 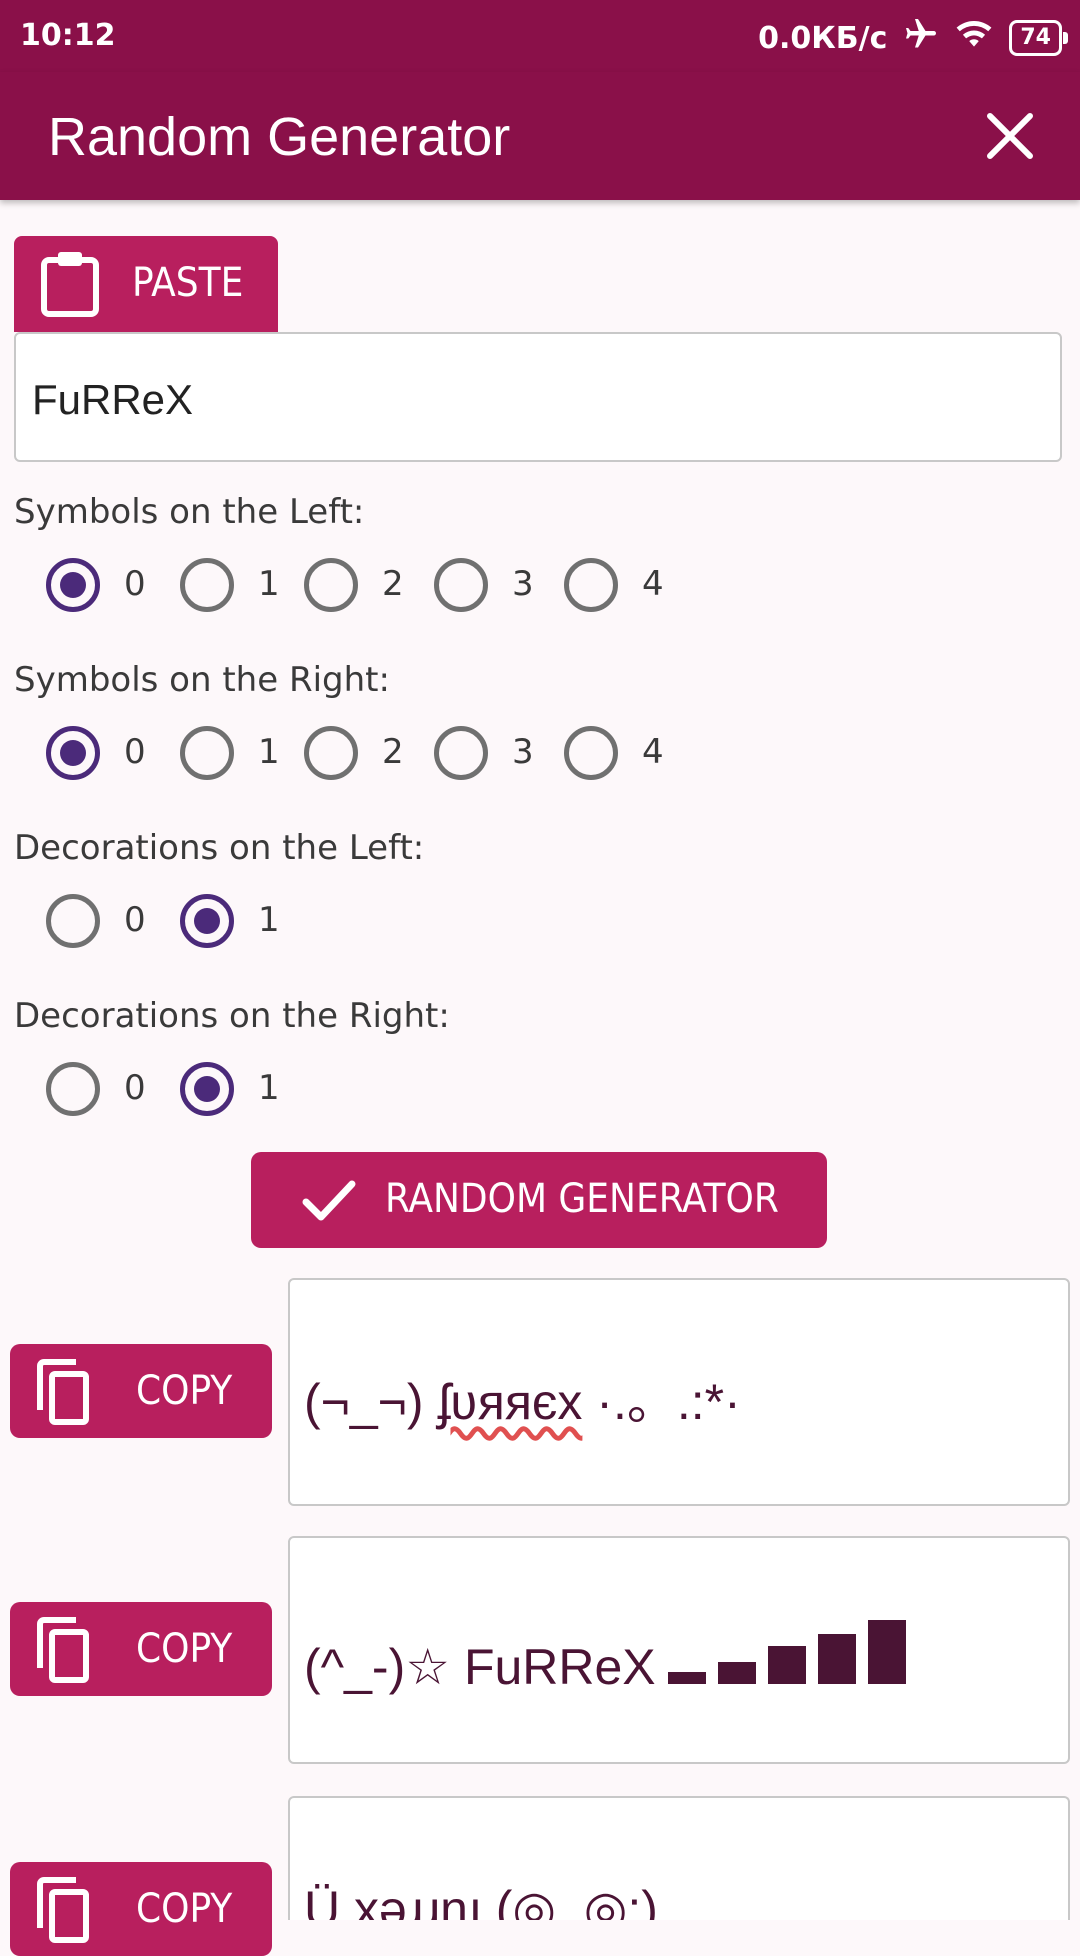 I want to click on result-box: (¬_¬) ʄʋяяєx ·.。.:*·, so click(x=679, y=1392).